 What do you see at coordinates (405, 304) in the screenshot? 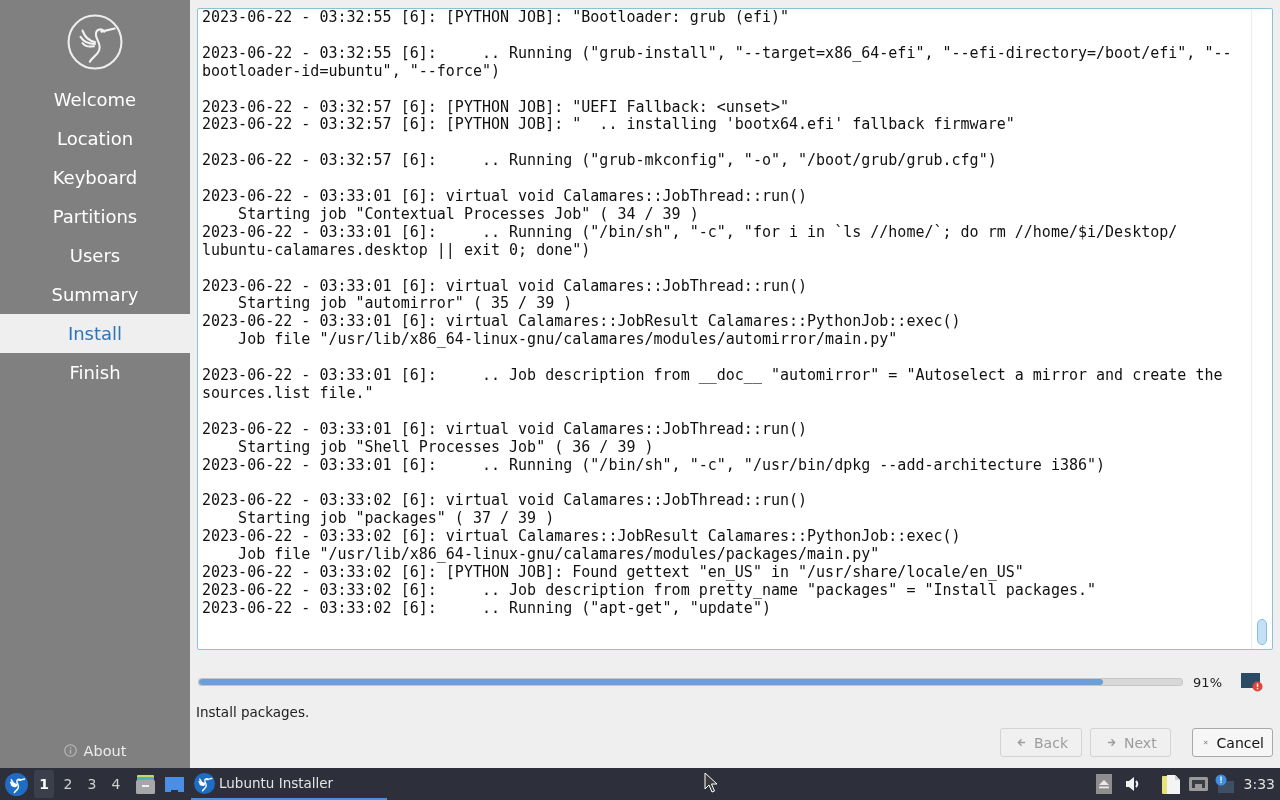
I see `log-line: Starting job "automirror" ( 35 / 39 )` at bounding box center [405, 304].